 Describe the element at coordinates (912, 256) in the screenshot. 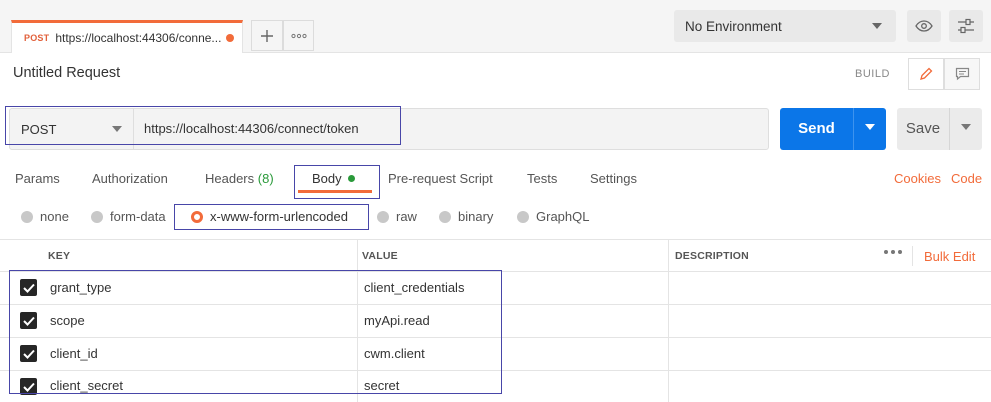

I see `bulk-edit-divider` at that location.